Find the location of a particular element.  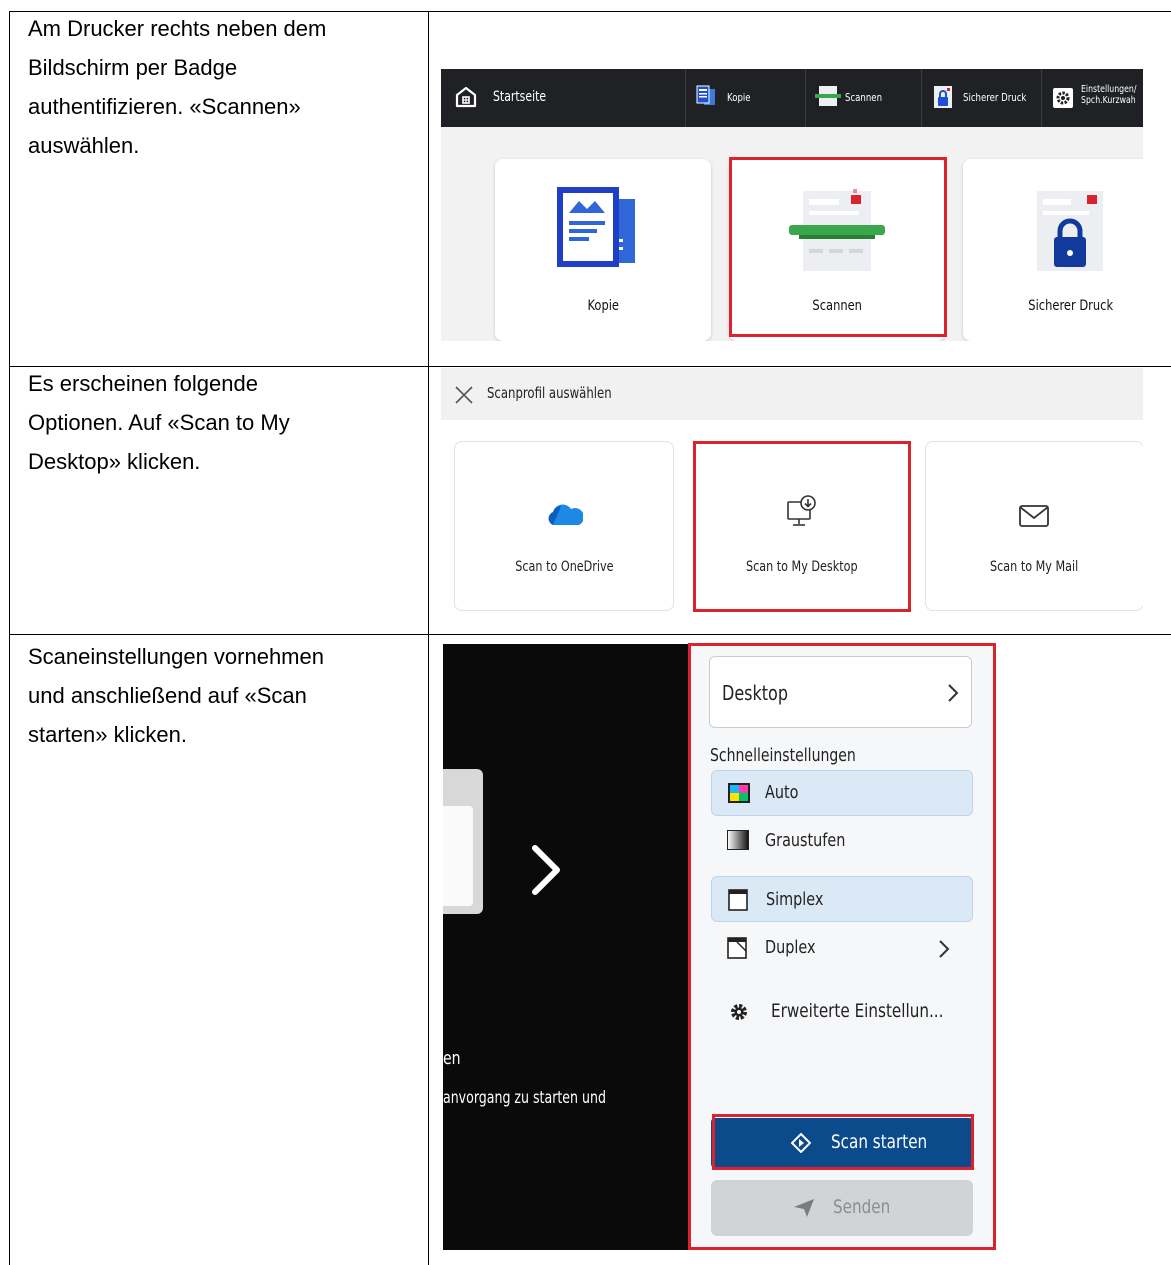

topbar-settings-label: Einstellungen/ Spch.Kurzwah is located at coordinates (1112, 95).